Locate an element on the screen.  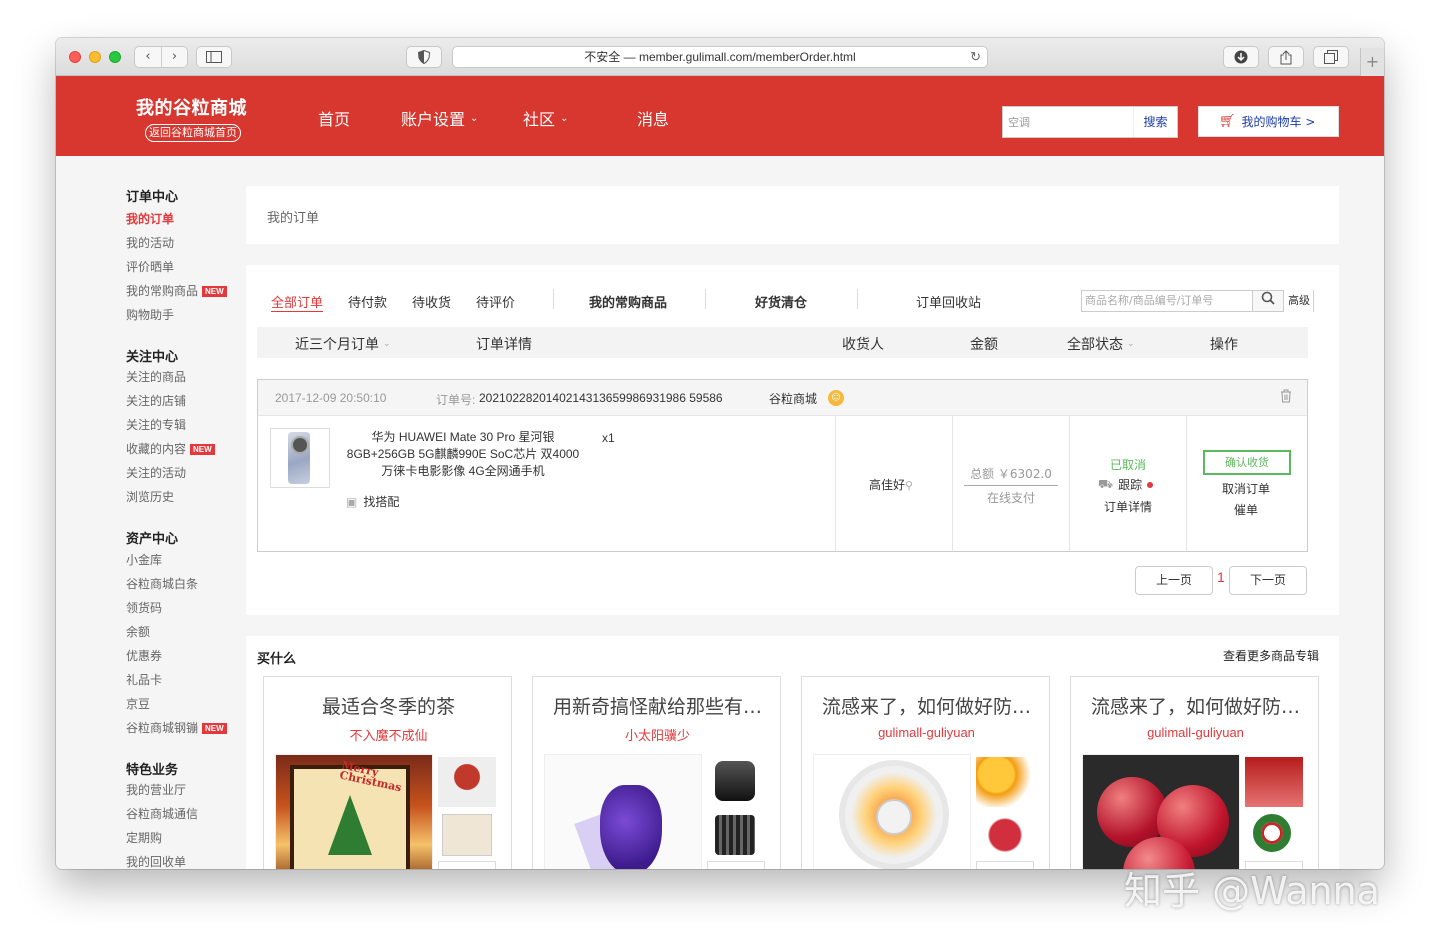
sidebar-item-service-hall: 我的营业厅 is located at coordinates (156, 789).